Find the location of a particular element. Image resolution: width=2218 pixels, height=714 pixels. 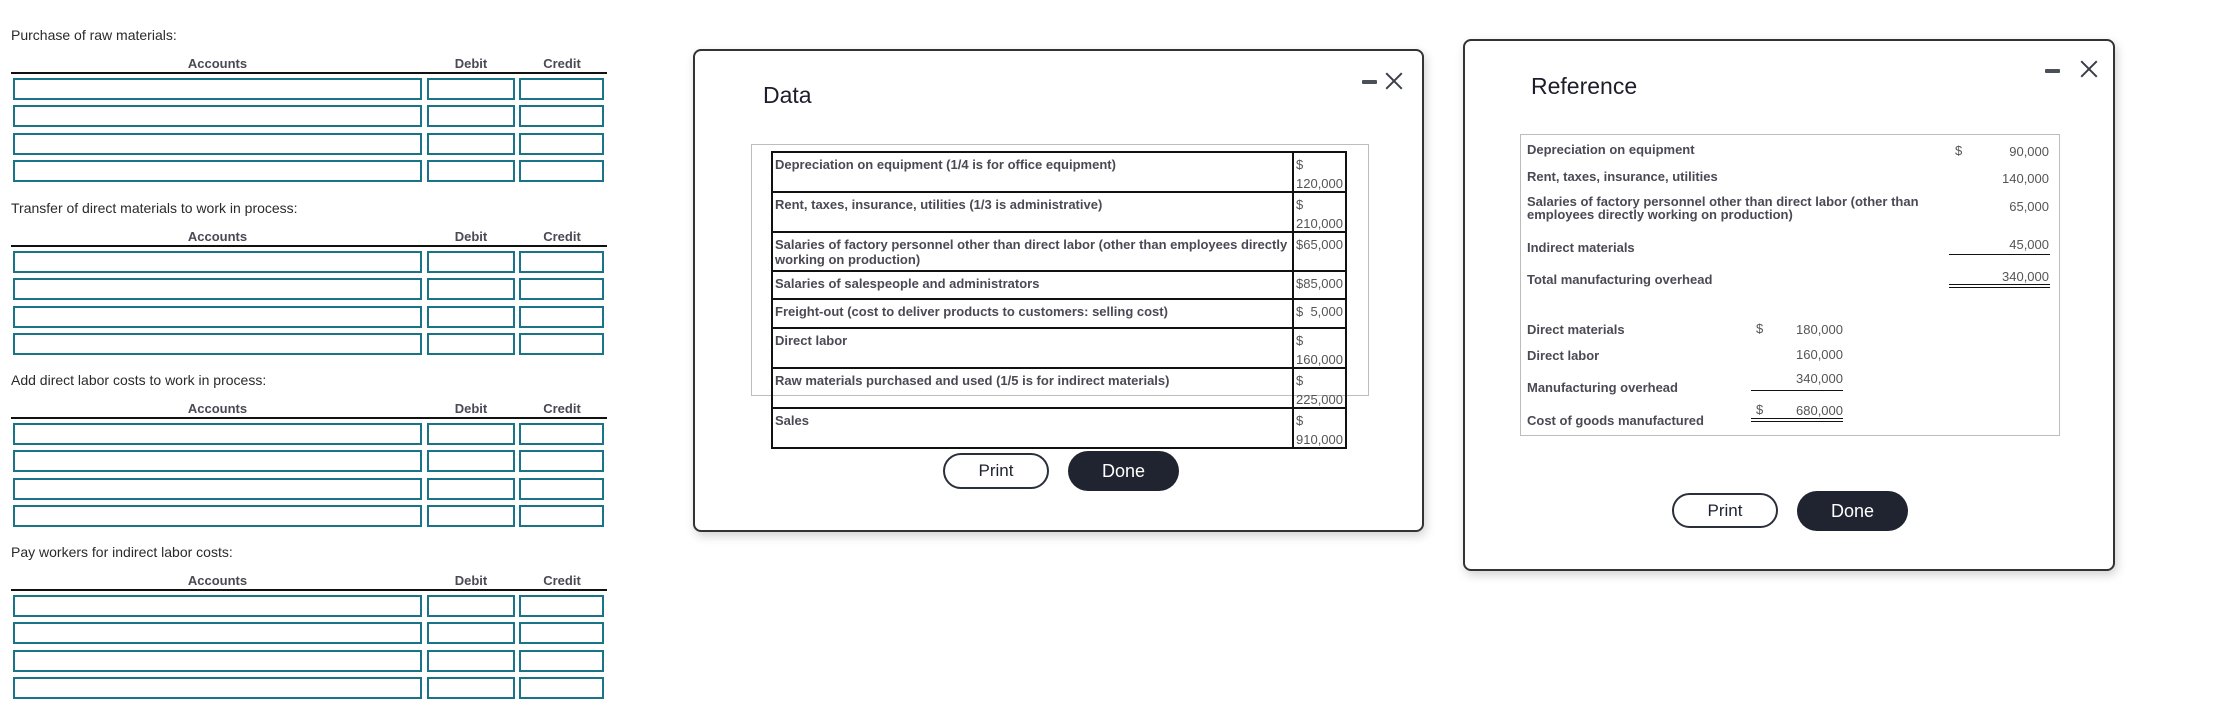

reference-dialog-title: Reference is located at coordinates (1584, 86).